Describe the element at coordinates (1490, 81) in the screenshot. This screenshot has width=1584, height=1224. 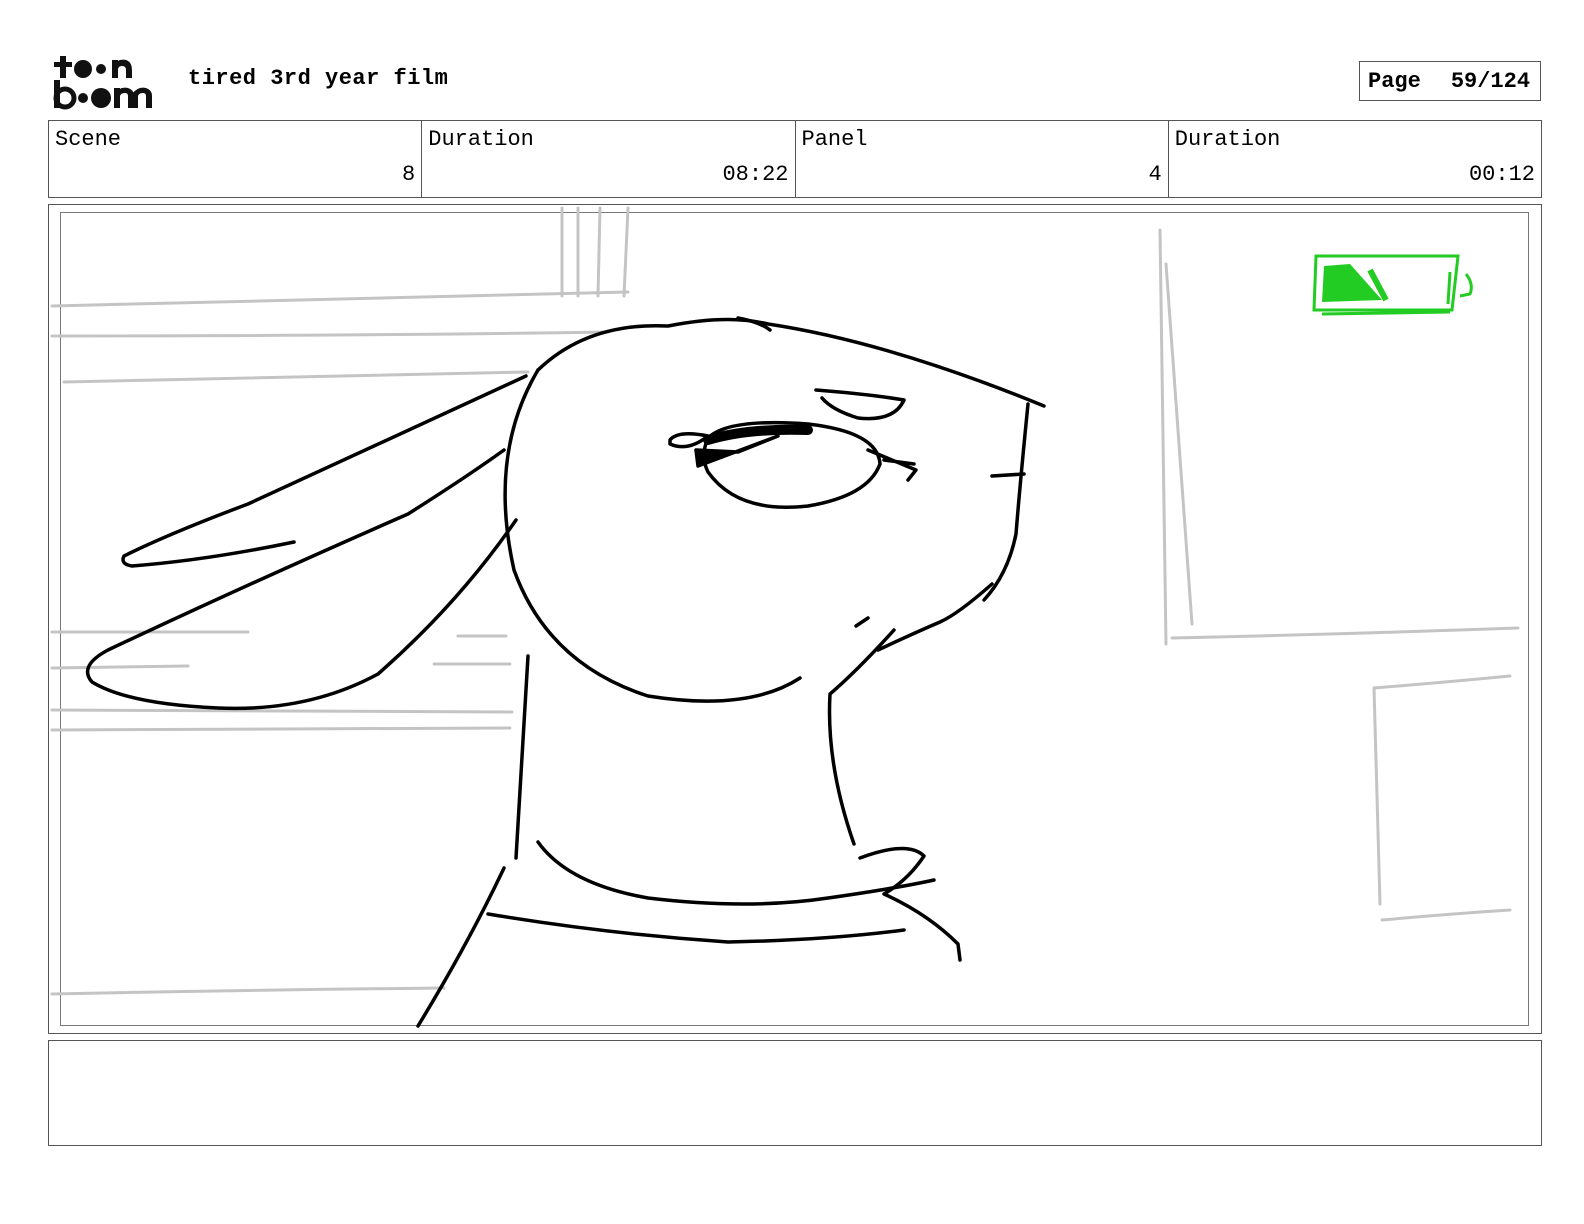
I see `page-number: 59/124` at that location.